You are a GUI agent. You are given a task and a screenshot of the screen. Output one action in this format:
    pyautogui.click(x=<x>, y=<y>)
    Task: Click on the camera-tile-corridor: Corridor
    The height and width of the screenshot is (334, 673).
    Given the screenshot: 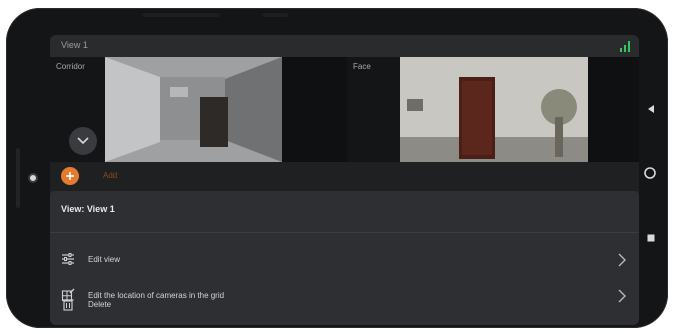 What is the action you would take?
    pyautogui.click(x=198, y=109)
    